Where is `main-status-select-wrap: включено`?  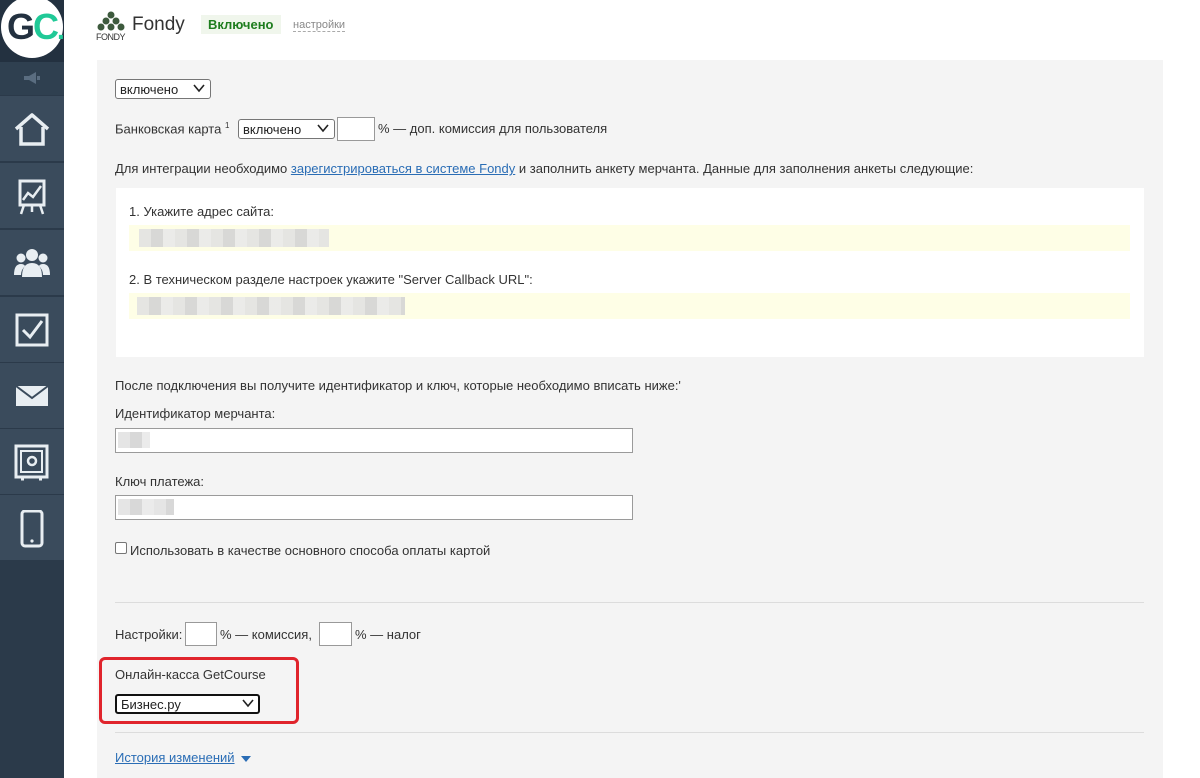
main-status-select-wrap: включено is located at coordinates (163, 89).